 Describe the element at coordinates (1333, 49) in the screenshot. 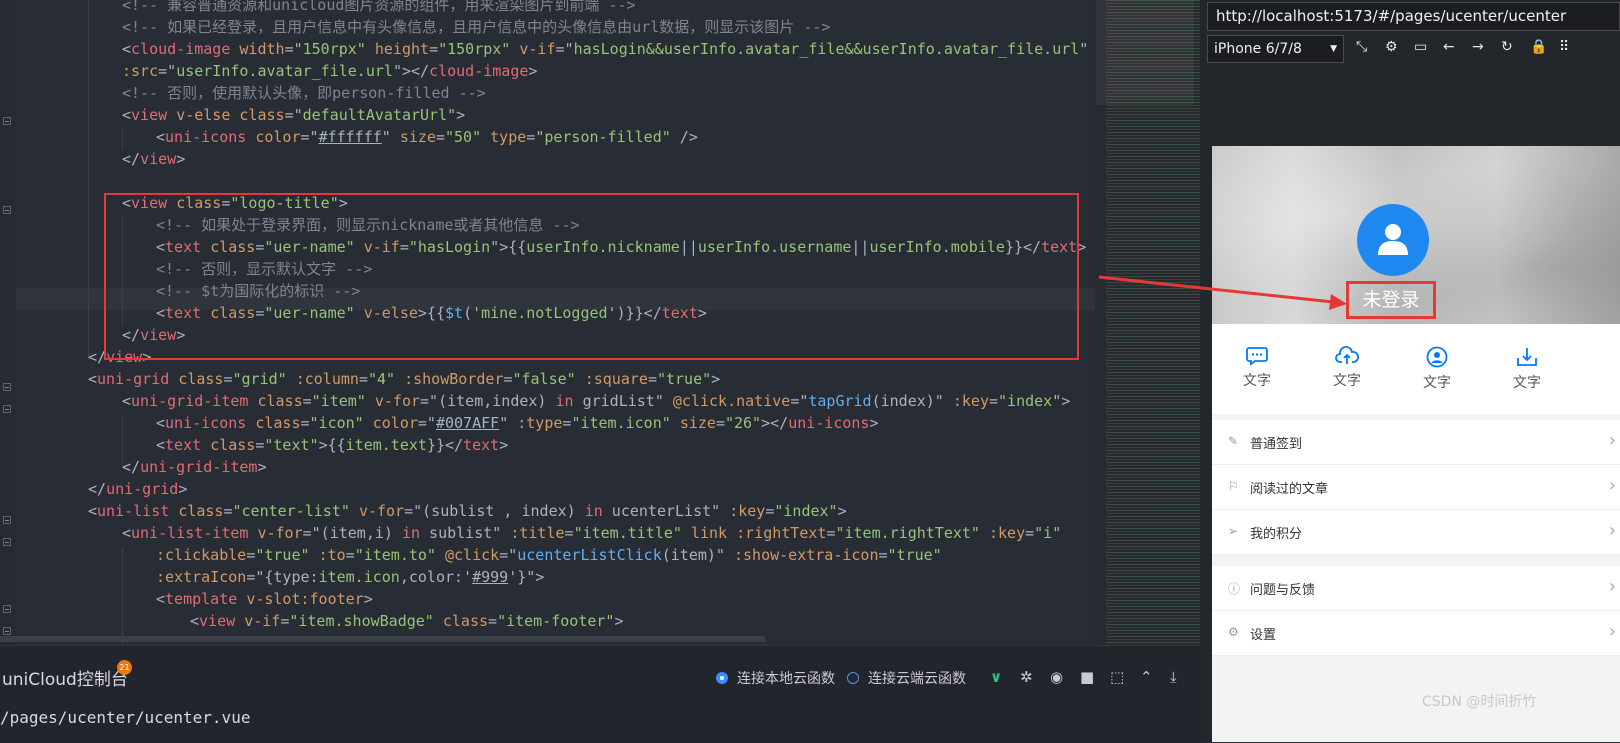

I see `chevron-down-icon: ▼` at that location.